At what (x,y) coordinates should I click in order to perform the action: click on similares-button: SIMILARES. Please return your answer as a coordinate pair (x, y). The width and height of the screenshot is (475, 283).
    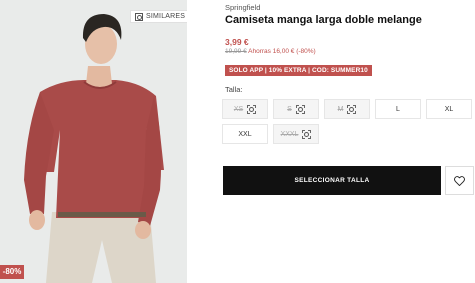
    Looking at the image, I should click on (158, 16).